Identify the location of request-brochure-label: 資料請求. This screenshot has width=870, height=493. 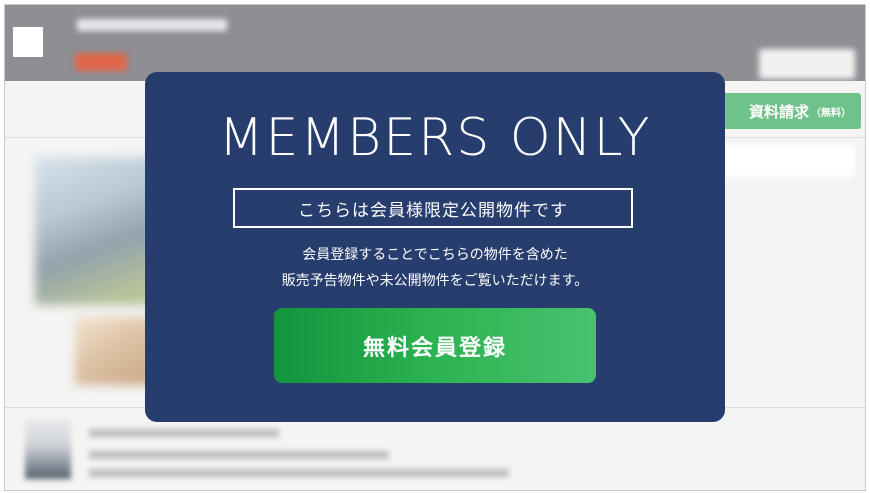
(778, 111).